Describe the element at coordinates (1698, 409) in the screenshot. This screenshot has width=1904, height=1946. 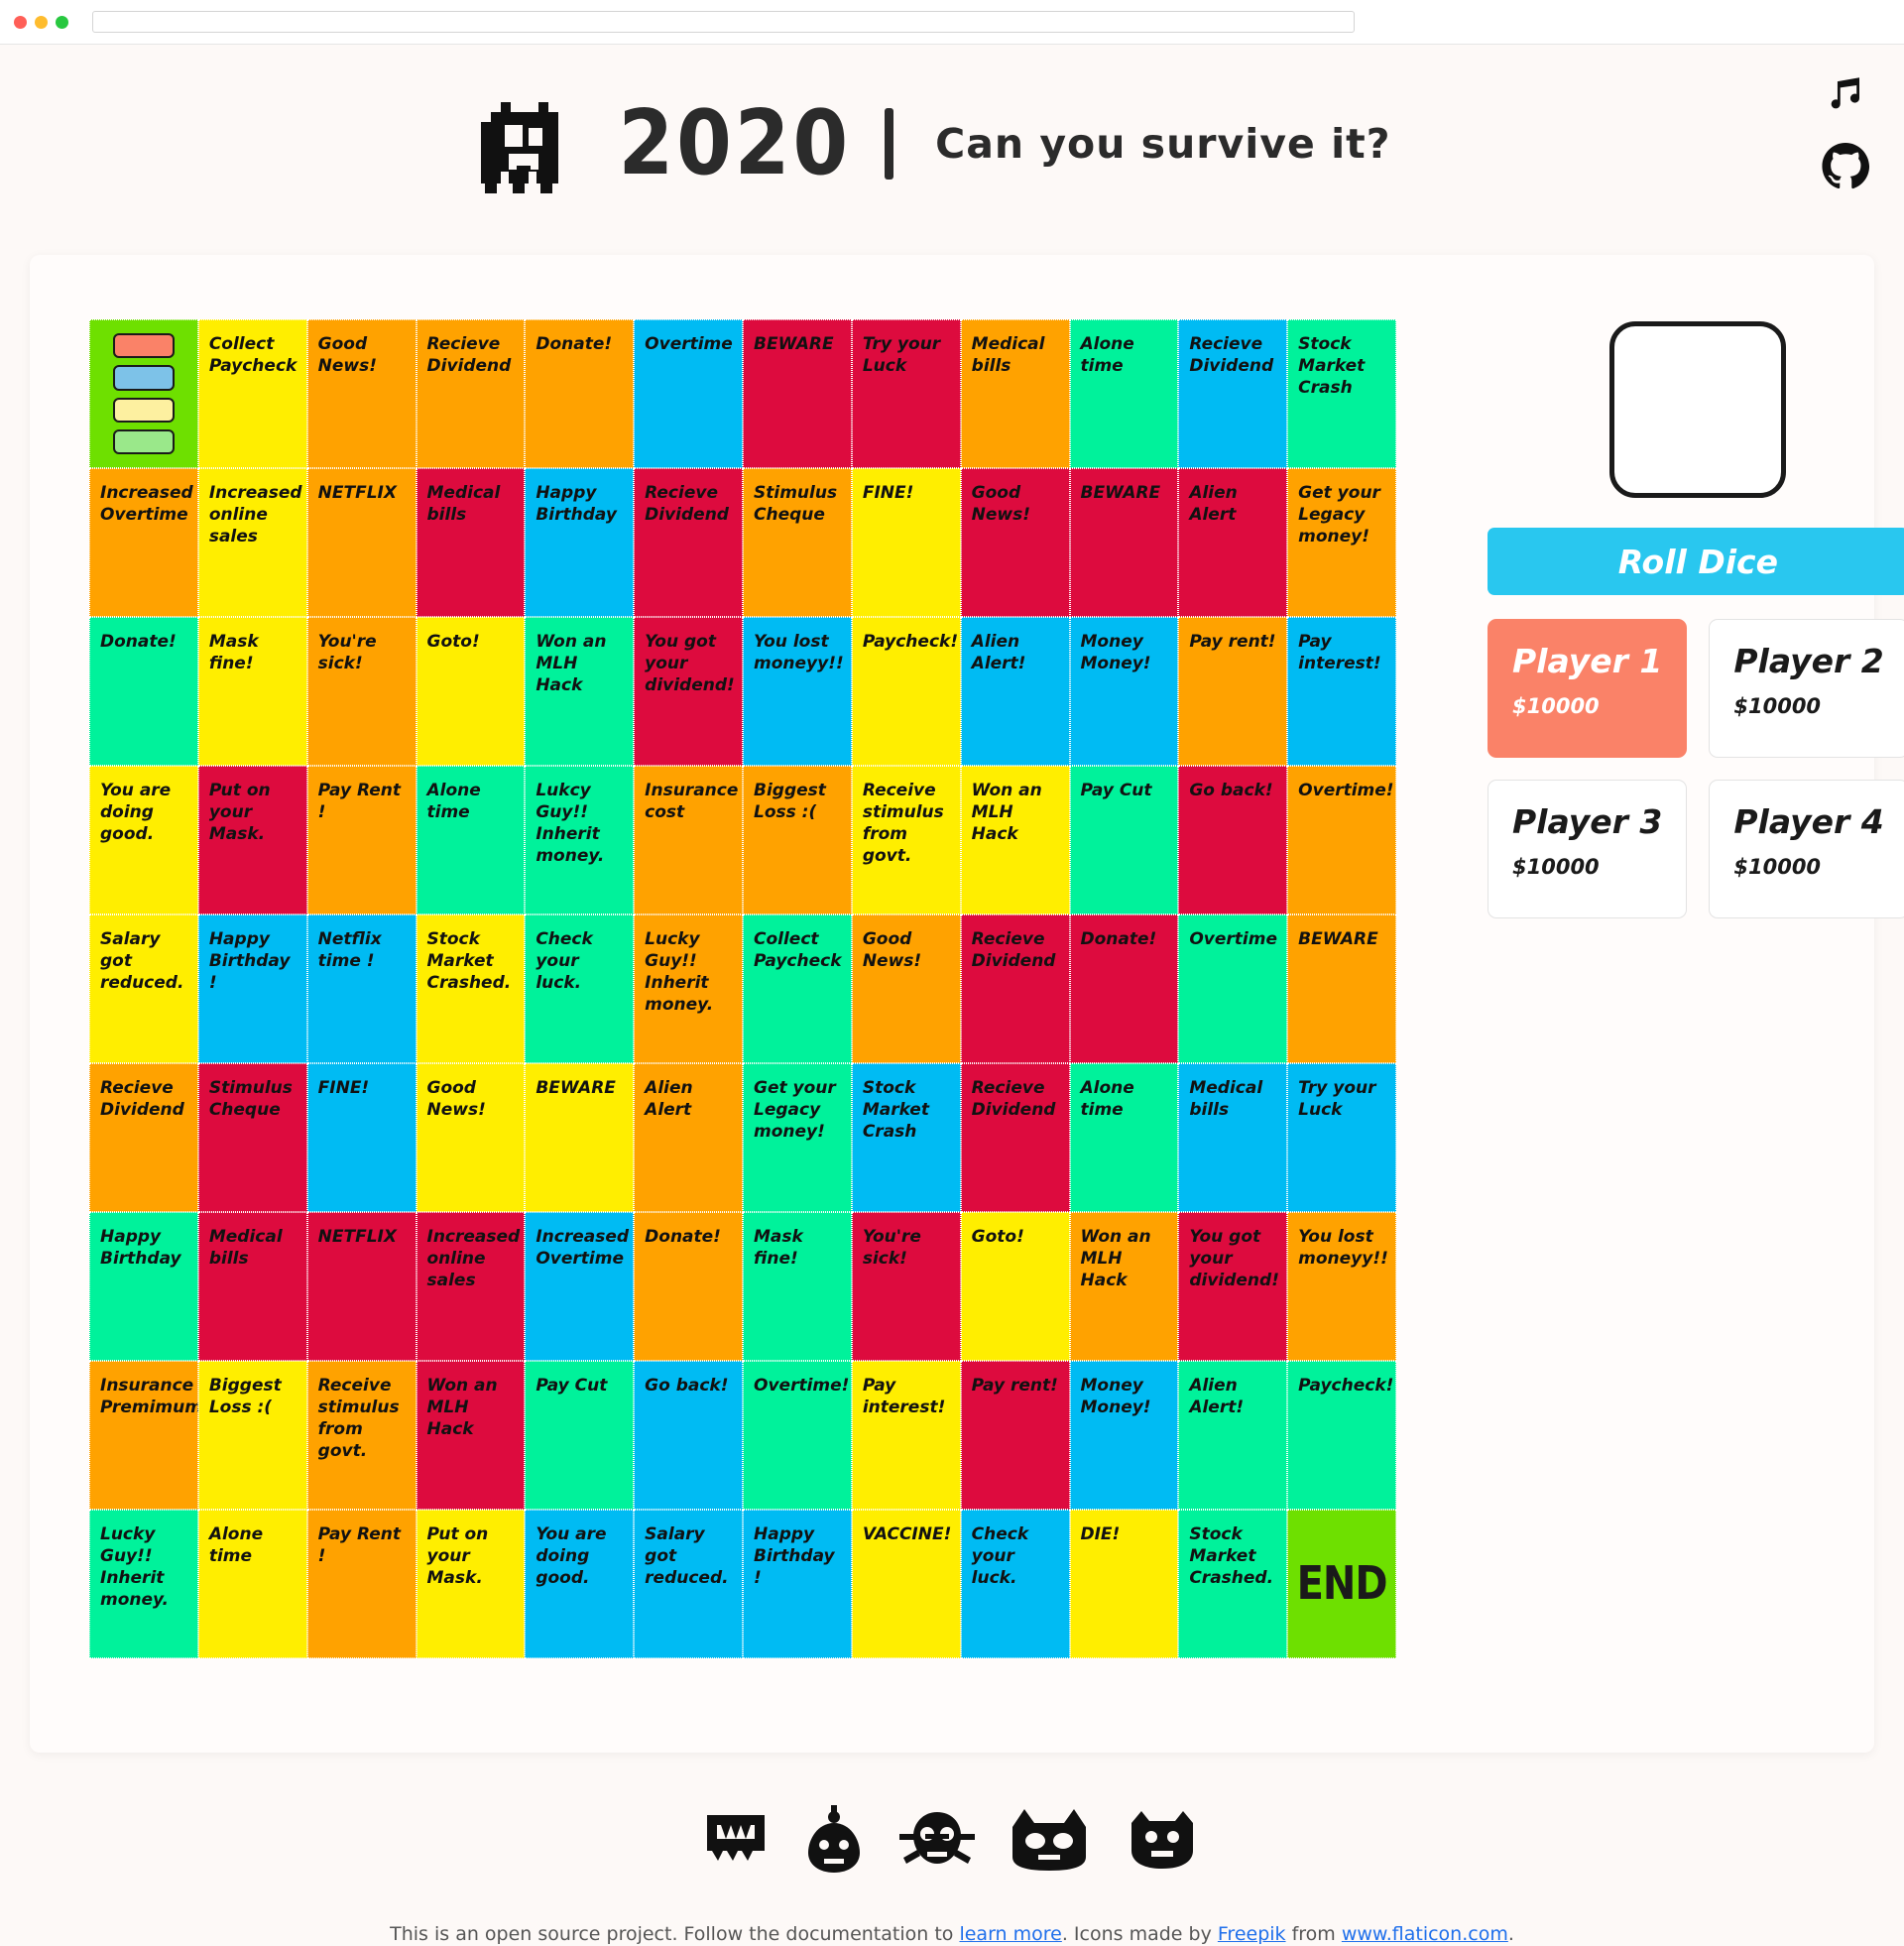
I see `dice-display` at that location.